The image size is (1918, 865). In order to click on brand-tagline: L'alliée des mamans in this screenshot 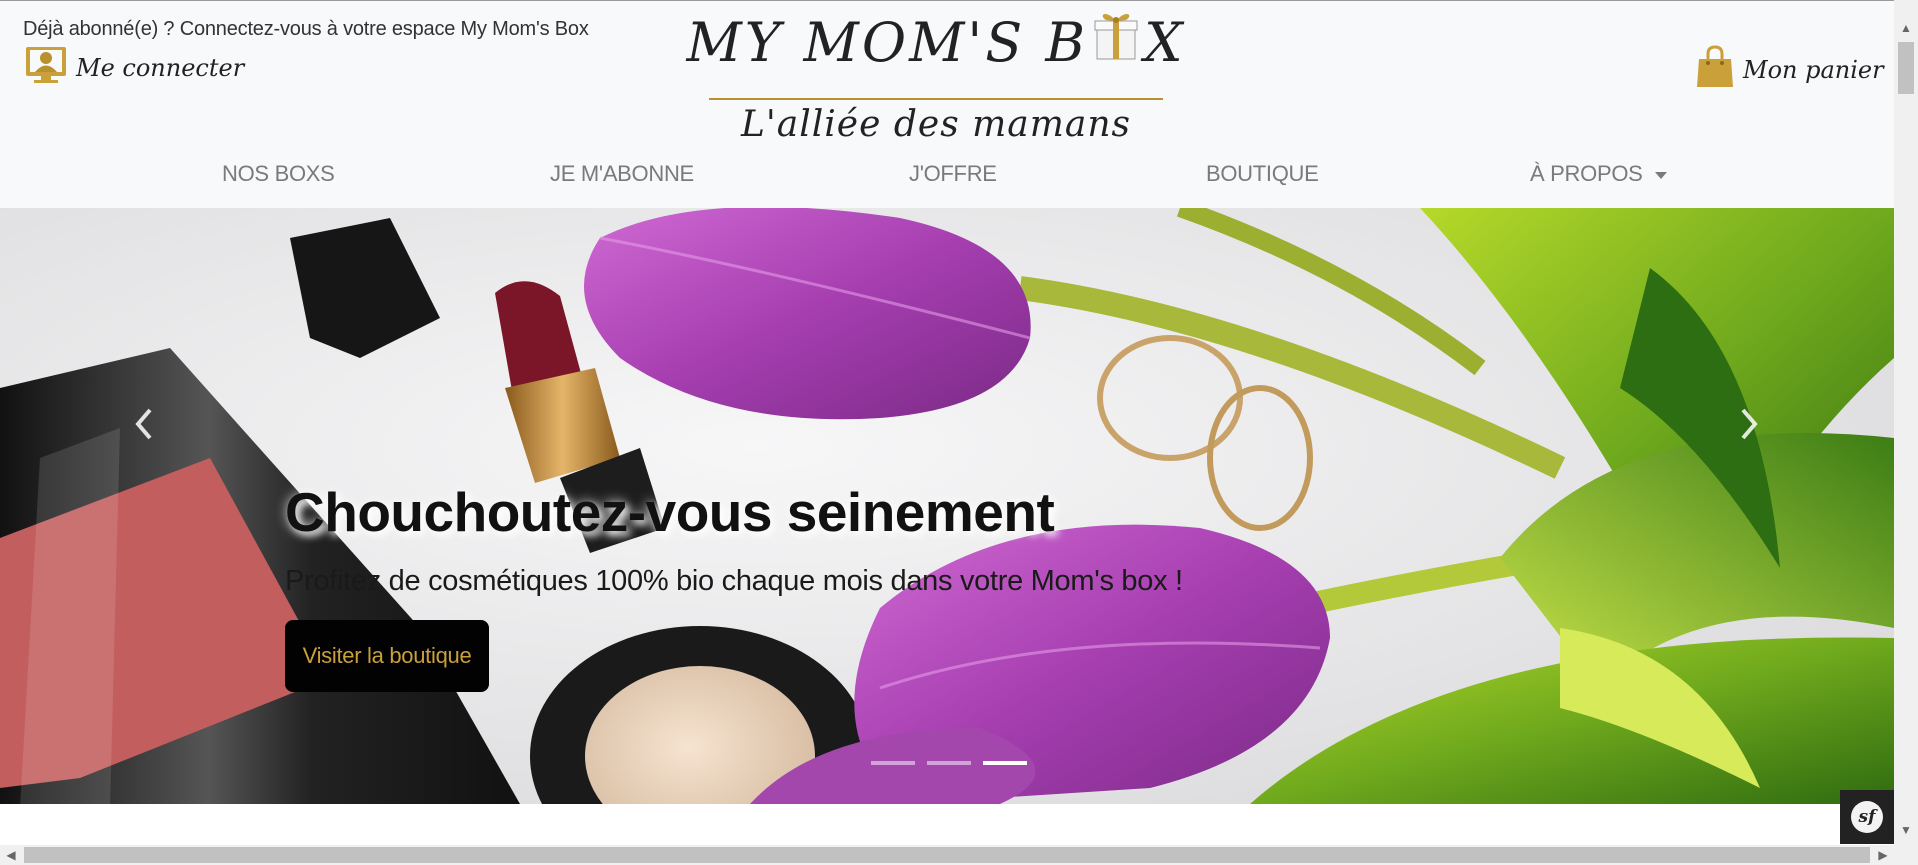, I will do `click(936, 124)`.